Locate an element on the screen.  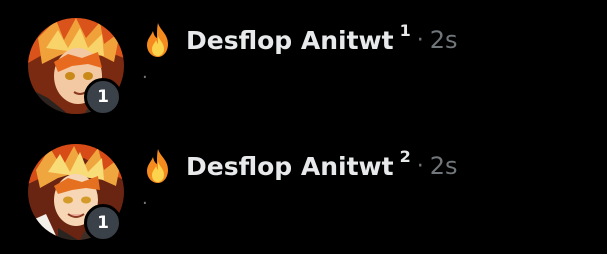
post-header: Desflop Anitwt 1 · 2s is located at coordinates (300, 40).